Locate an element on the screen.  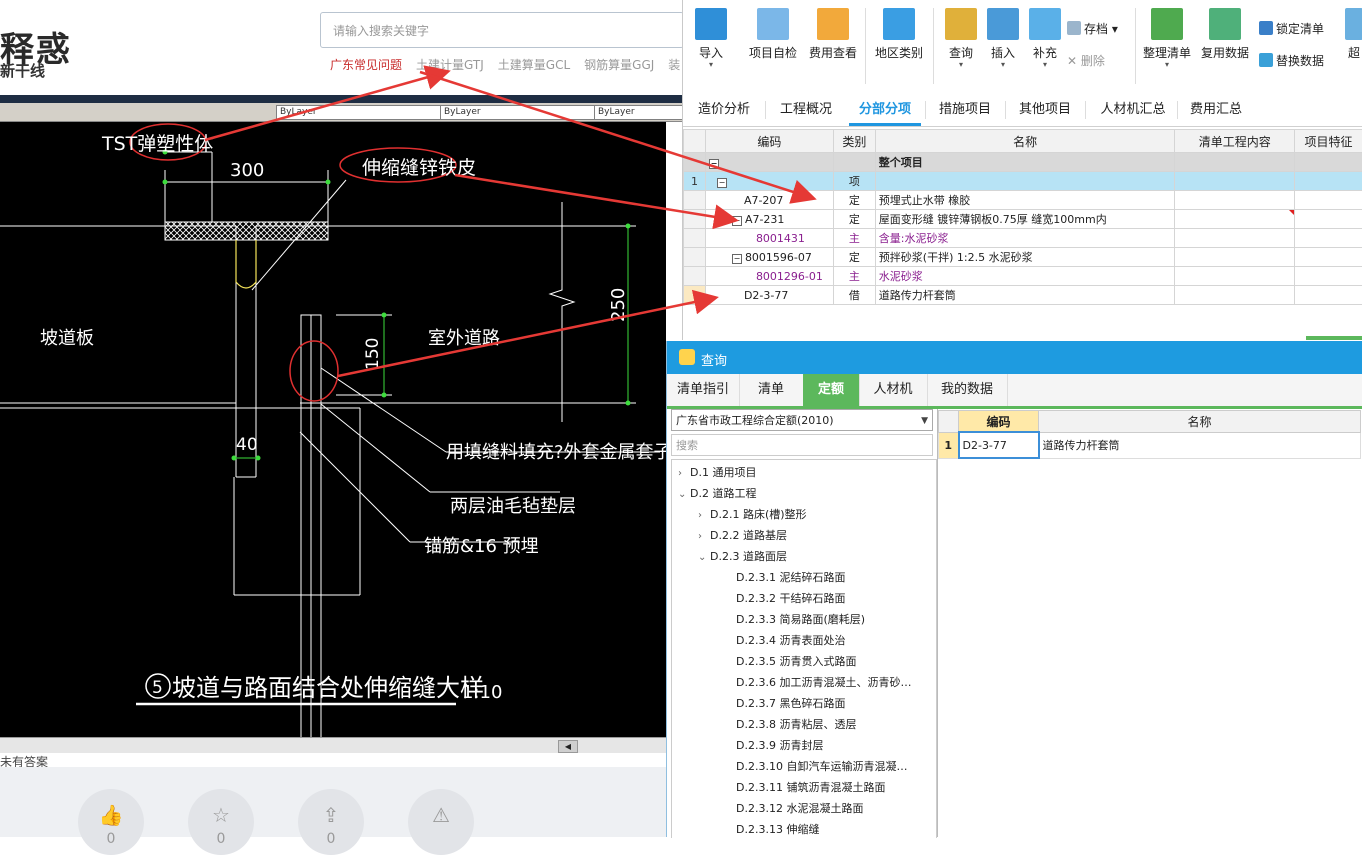
table-row: 1 − 项 is located at coordinates (1023, 181).